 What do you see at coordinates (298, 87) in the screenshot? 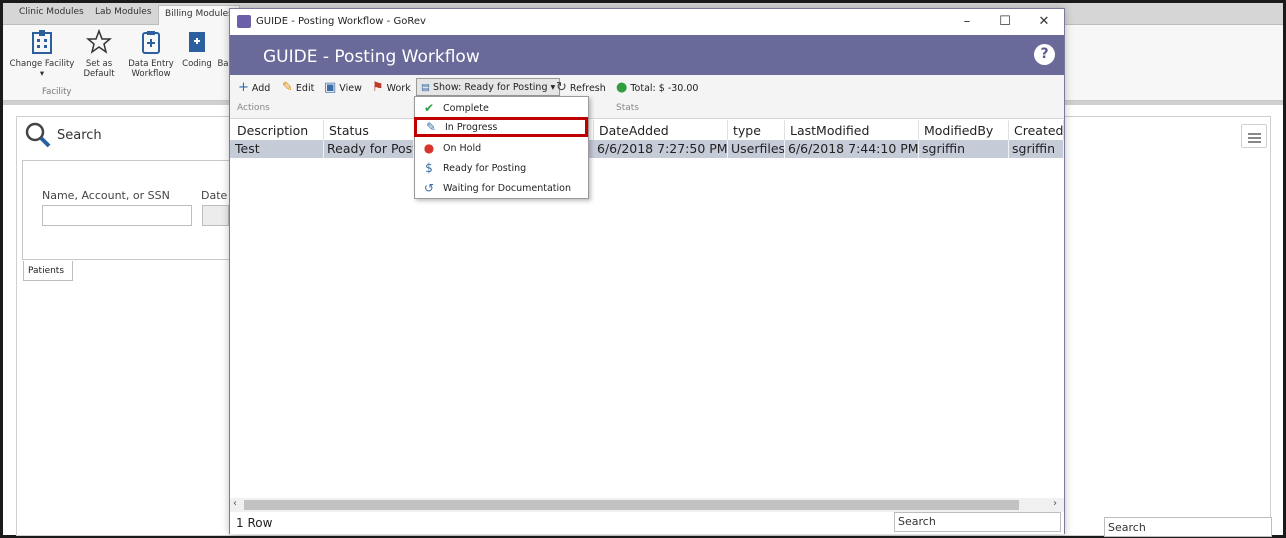
I see `edit-button: ✎ Edit` at bounding box center [298, 87].